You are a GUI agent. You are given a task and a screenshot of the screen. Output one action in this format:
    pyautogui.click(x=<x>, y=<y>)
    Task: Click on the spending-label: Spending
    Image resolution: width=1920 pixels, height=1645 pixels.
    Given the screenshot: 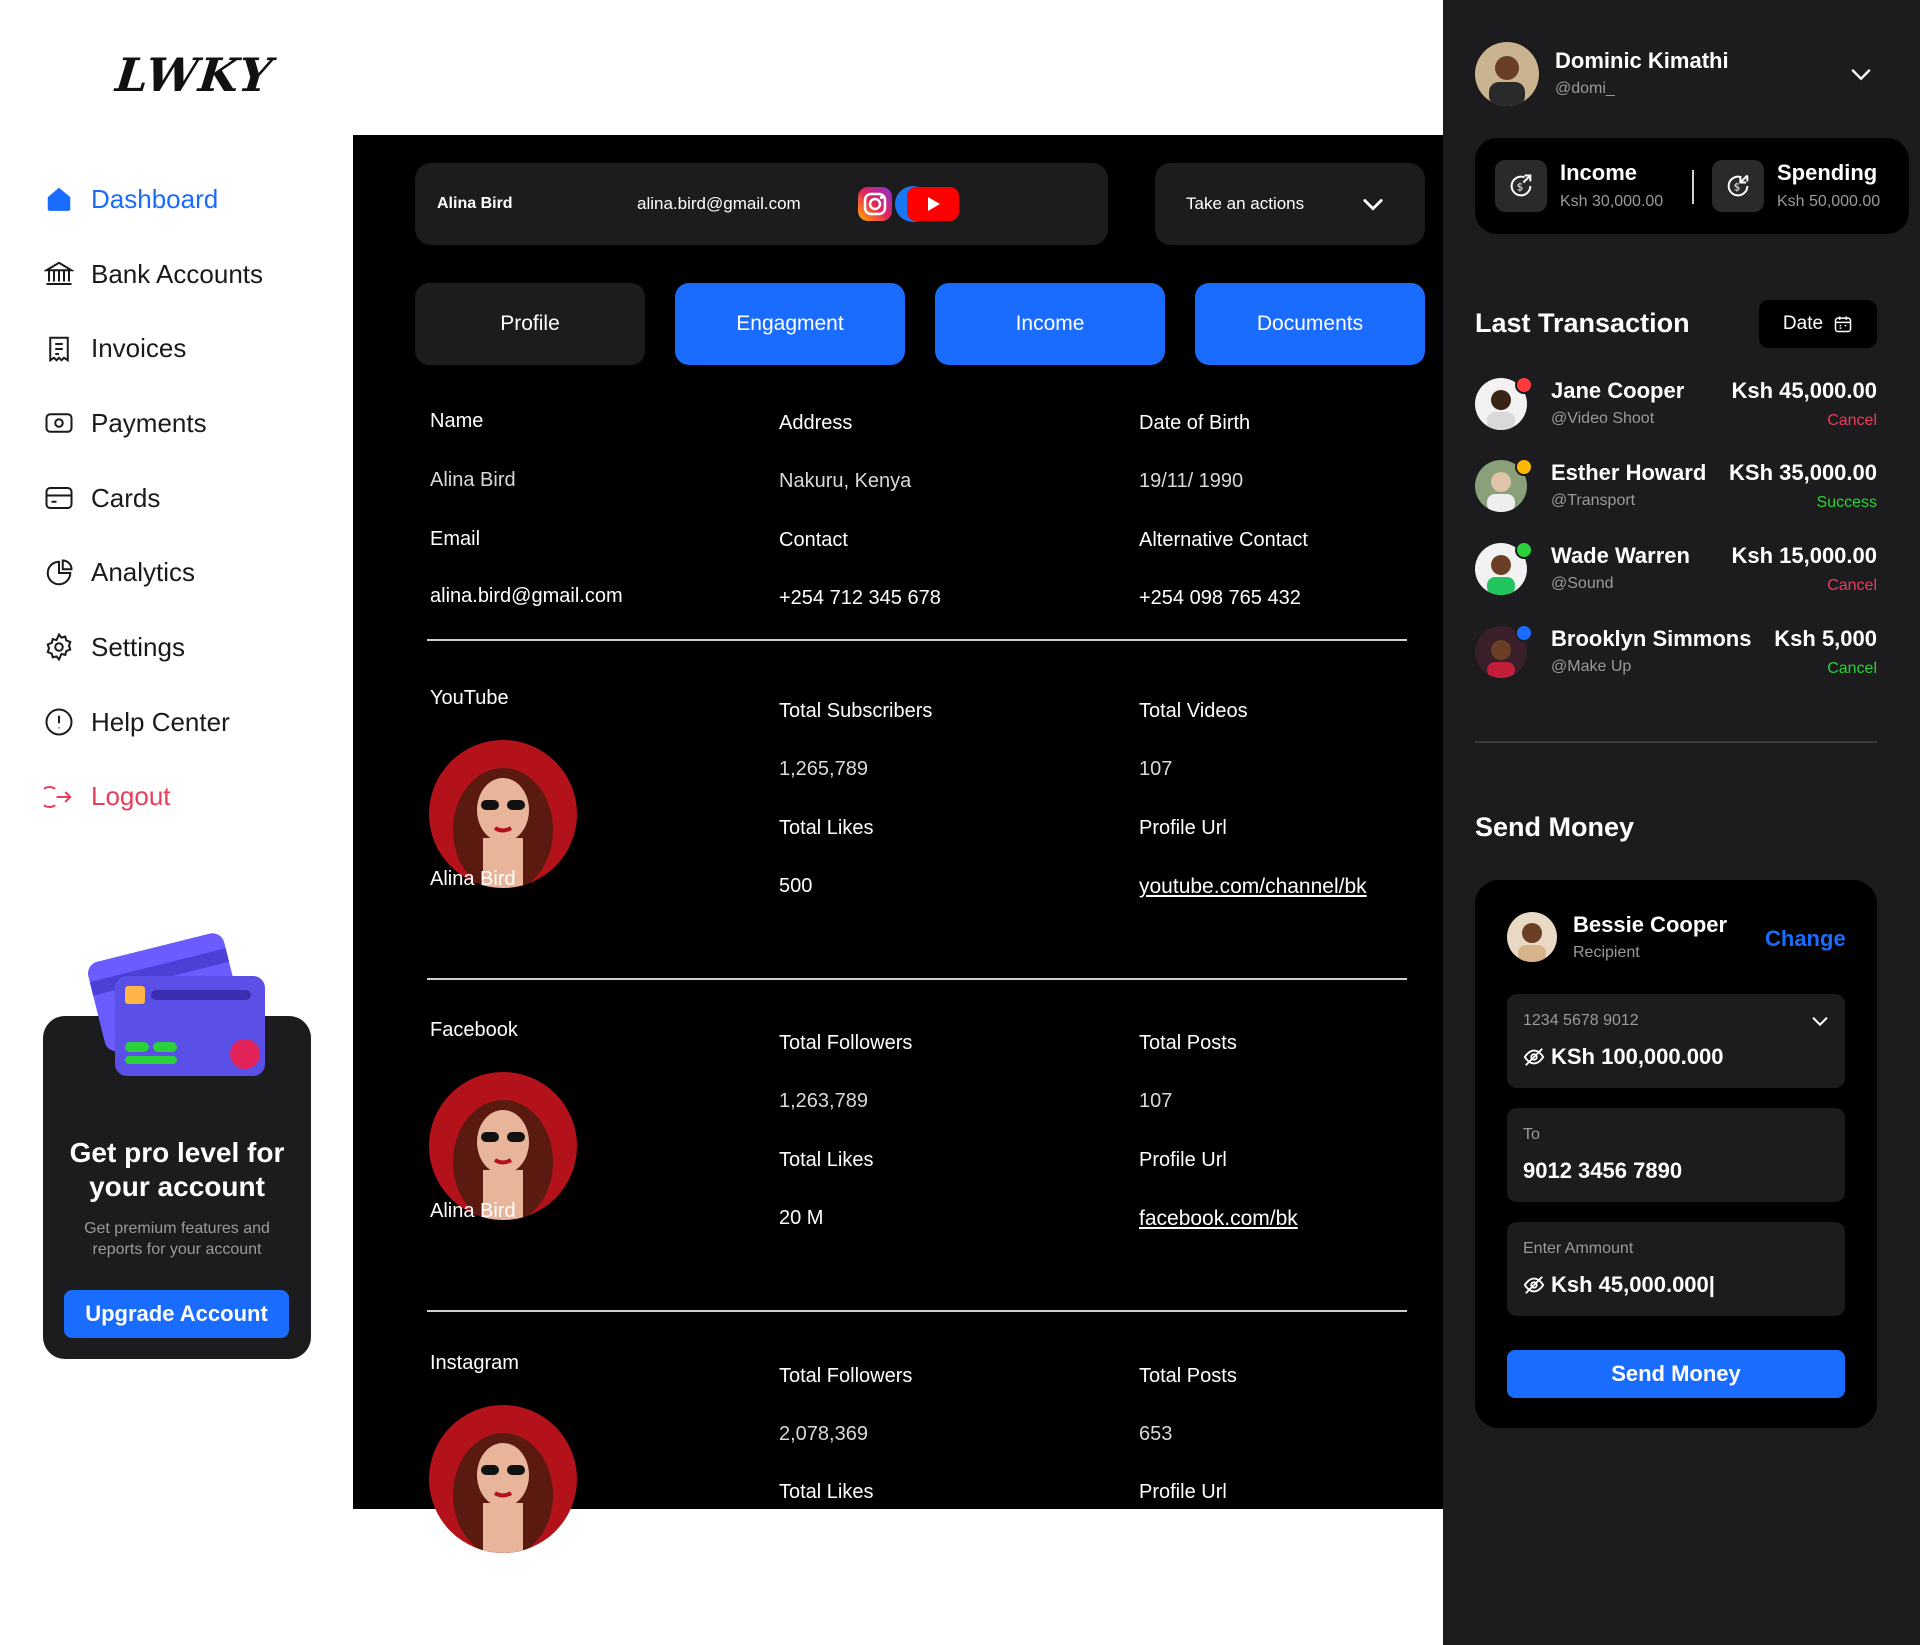 What is the action you would take?
    pyautogui.click(x=1827, y=172)
    